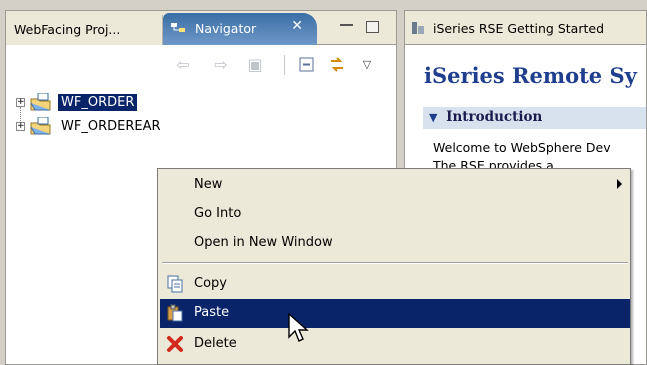 This screenshot has height=365, width=647. Describe the element at coordinates (307, 65) in the screenshot. I see `collapse-all-icon` at that location.